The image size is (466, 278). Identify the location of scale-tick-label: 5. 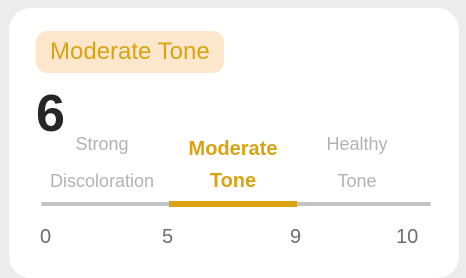
(168, 237).